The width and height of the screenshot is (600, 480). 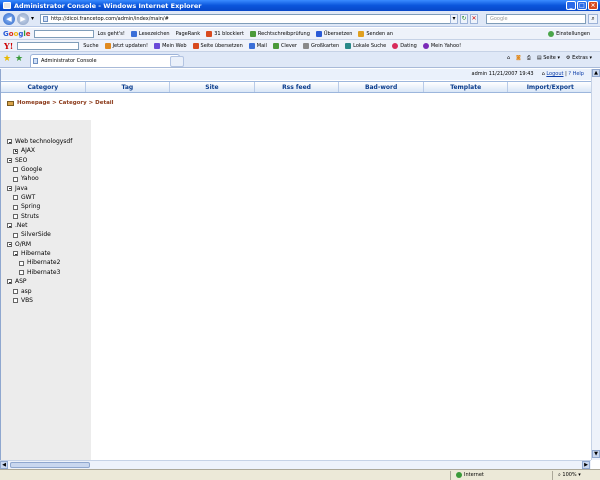 What do you see at coordinates (30, 216) in the screenshot?
I see `tree-node-label: Struts` at bounding box center [30, 216].